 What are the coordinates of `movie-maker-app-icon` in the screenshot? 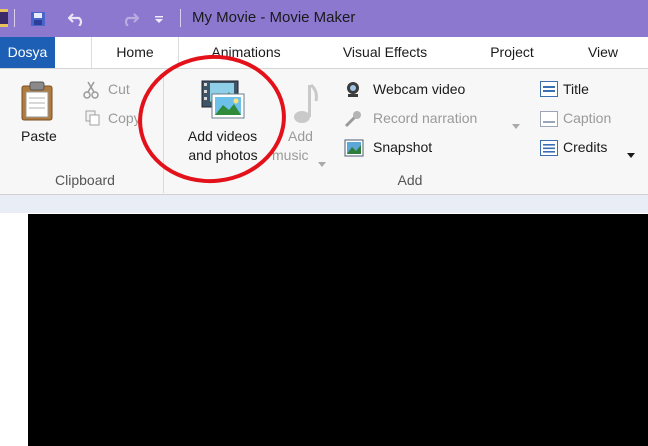 It's located at (4, 18).